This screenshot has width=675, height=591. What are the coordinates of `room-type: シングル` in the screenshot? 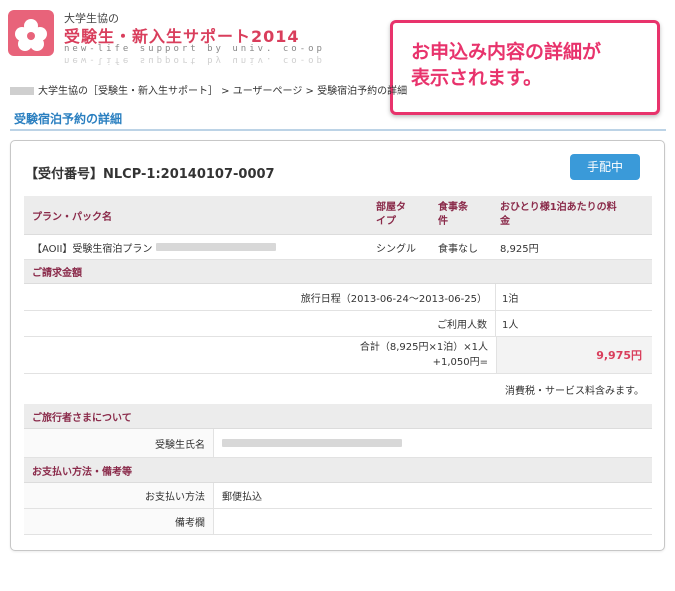 It's located at (396, 249).